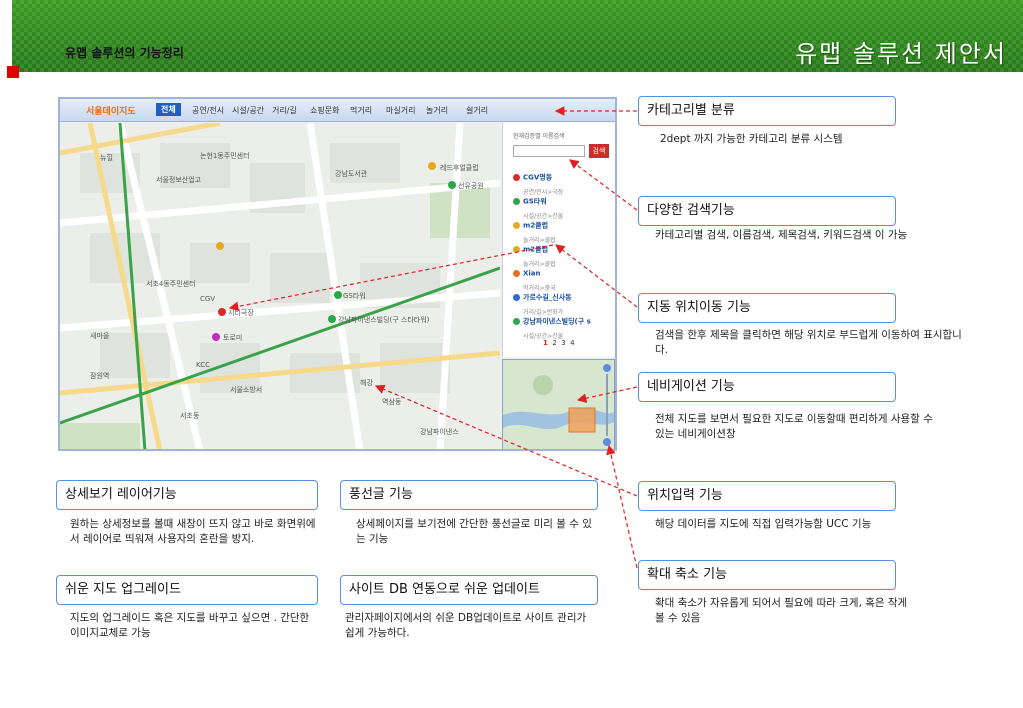  What do you see at coordinates (171, 284) in the screenshot?
I see `map-label-seochon: 서초4동주민센터` at bounding box center [171, 284].